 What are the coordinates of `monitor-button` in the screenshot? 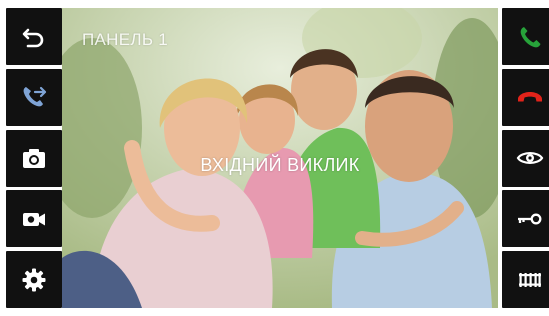 It's located at (525, 158).